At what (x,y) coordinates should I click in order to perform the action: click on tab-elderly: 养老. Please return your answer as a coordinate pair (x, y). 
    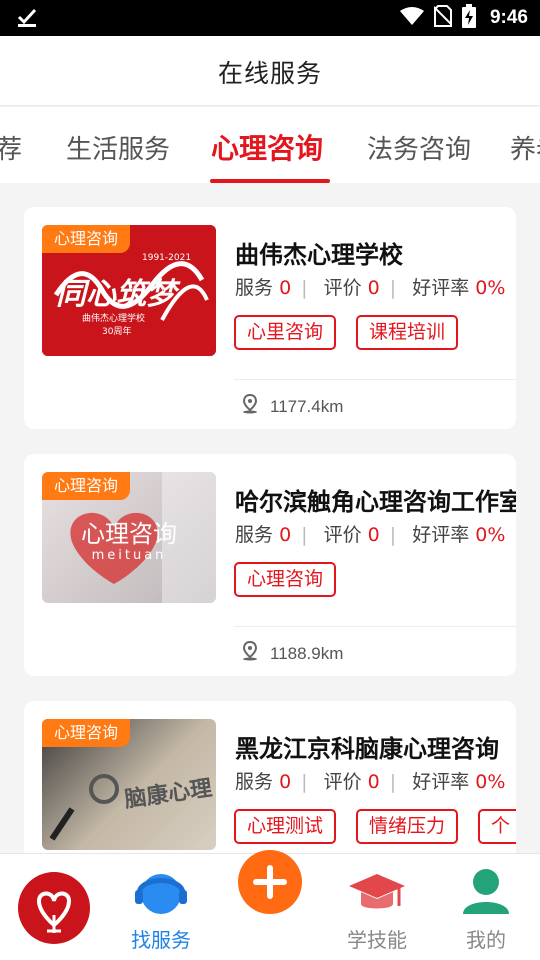
    Looking at the image, I should click on (525, 147).